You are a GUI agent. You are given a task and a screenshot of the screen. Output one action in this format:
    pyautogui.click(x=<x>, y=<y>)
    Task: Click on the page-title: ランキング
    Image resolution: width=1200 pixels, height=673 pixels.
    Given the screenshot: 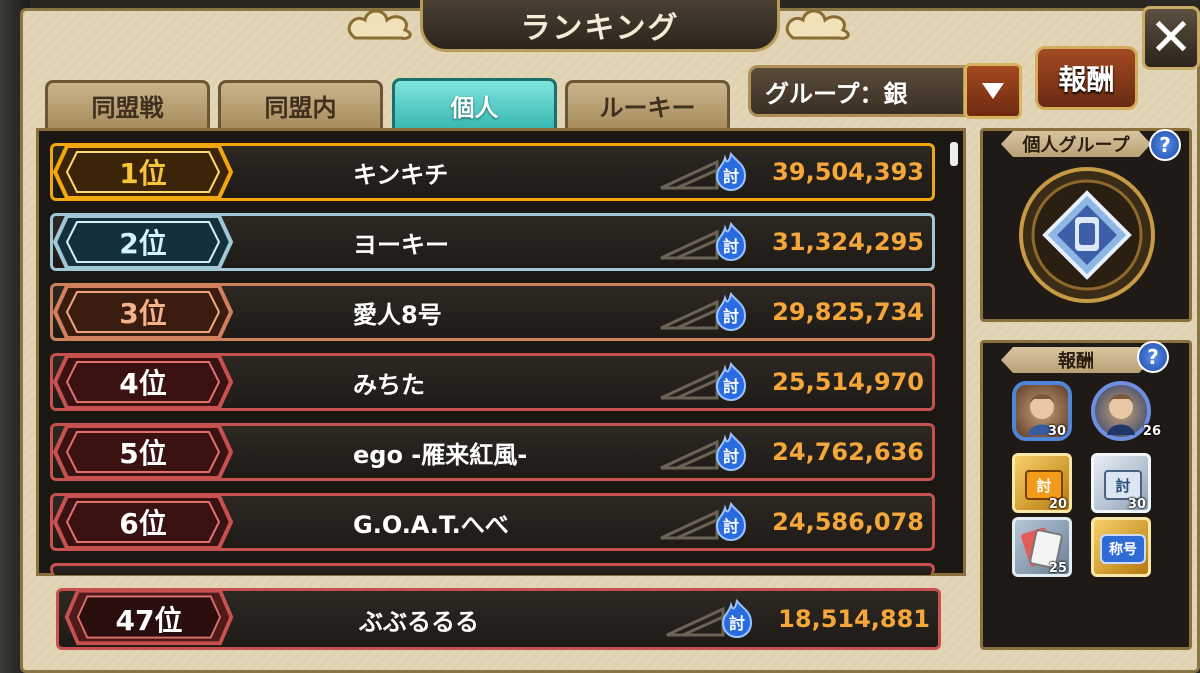 What is the action you would take?
    pyautogui.click(x=600, y=28)
    